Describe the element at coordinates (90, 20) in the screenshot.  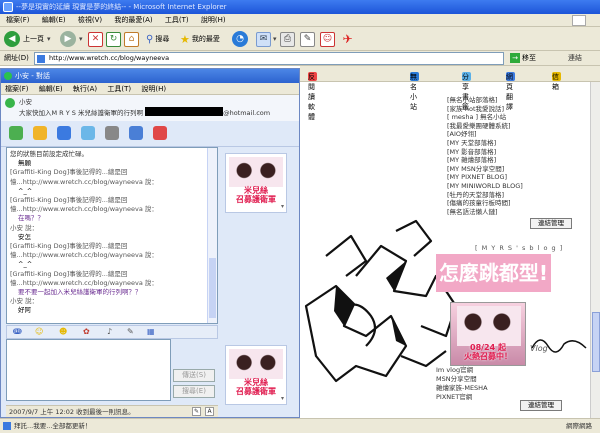
I see `menu-view: 檢視(V)` at that location.